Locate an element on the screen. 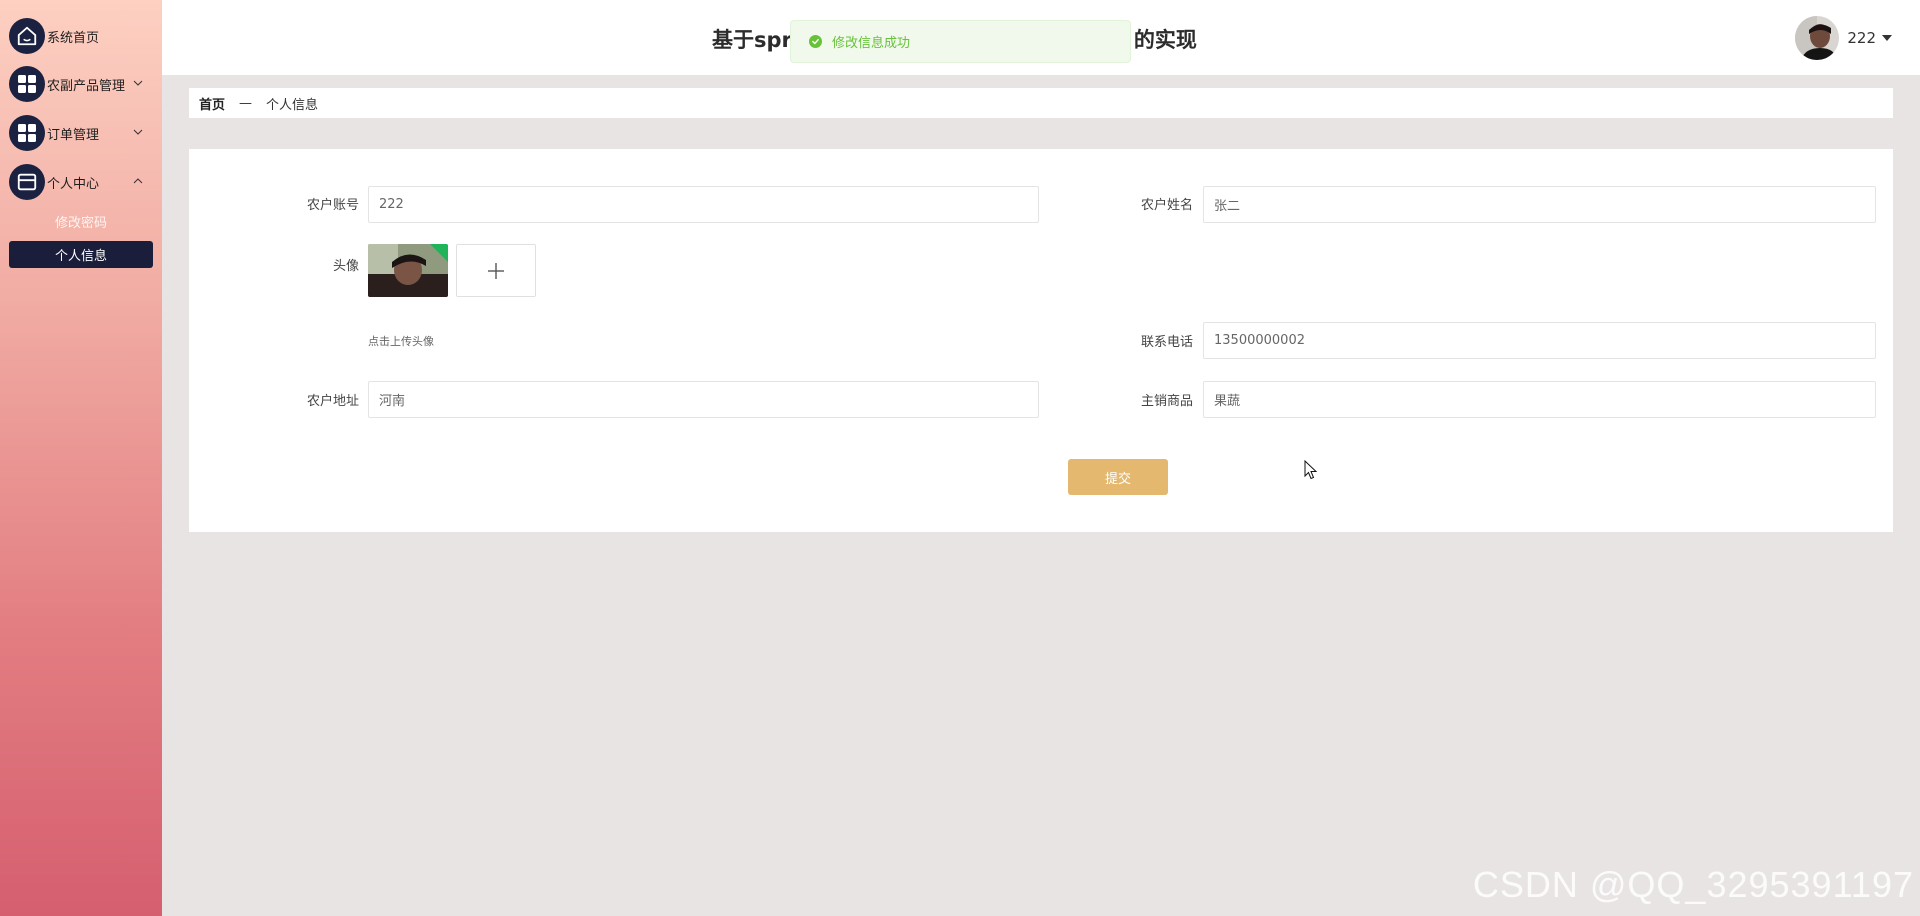  menu-item-products: 农副产品管理 is located at coordinates (83, 84).